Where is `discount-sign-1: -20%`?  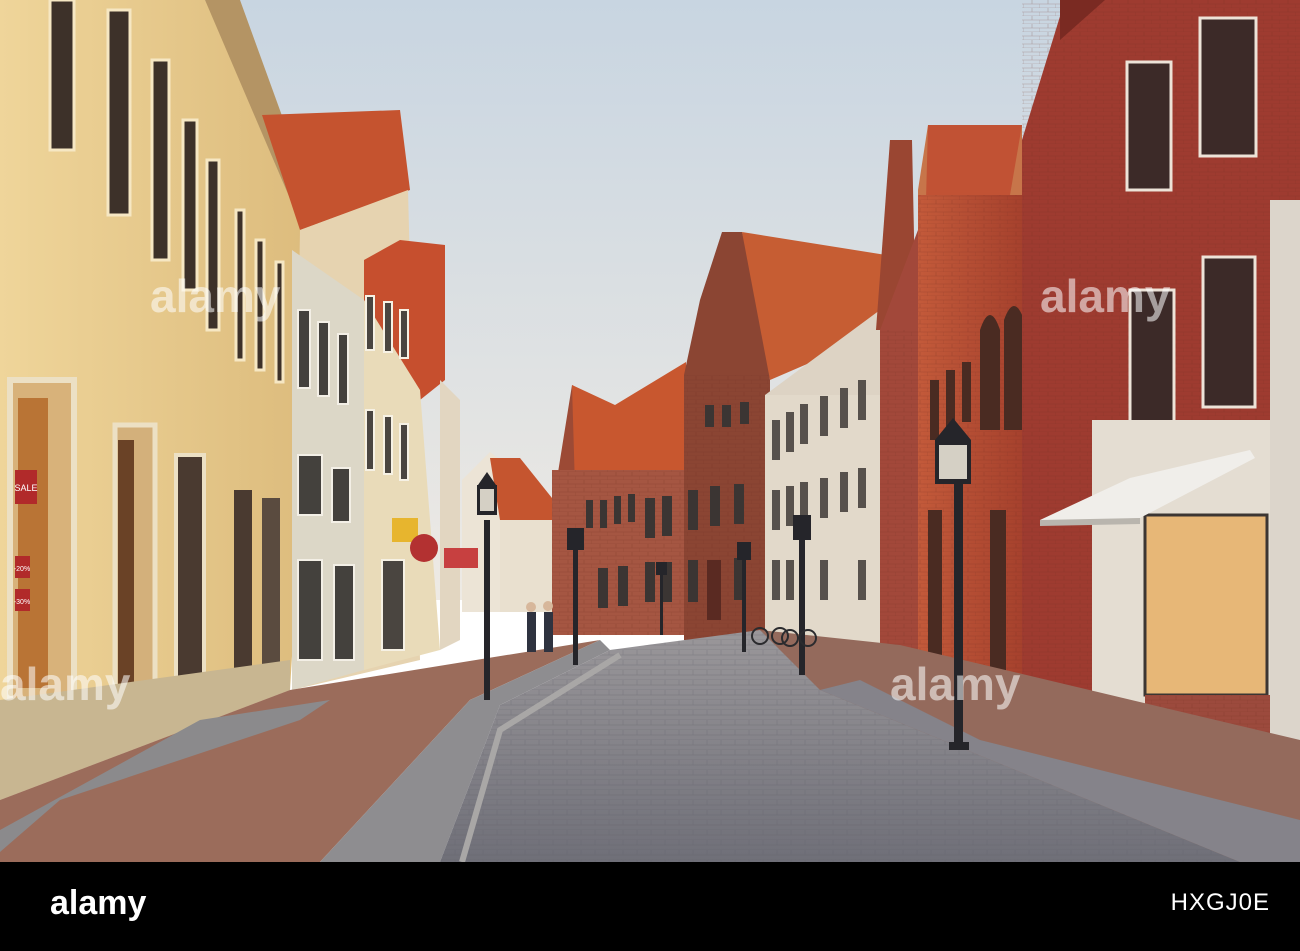
discount-sign-1: -20% is located at coordinates (22, 569).